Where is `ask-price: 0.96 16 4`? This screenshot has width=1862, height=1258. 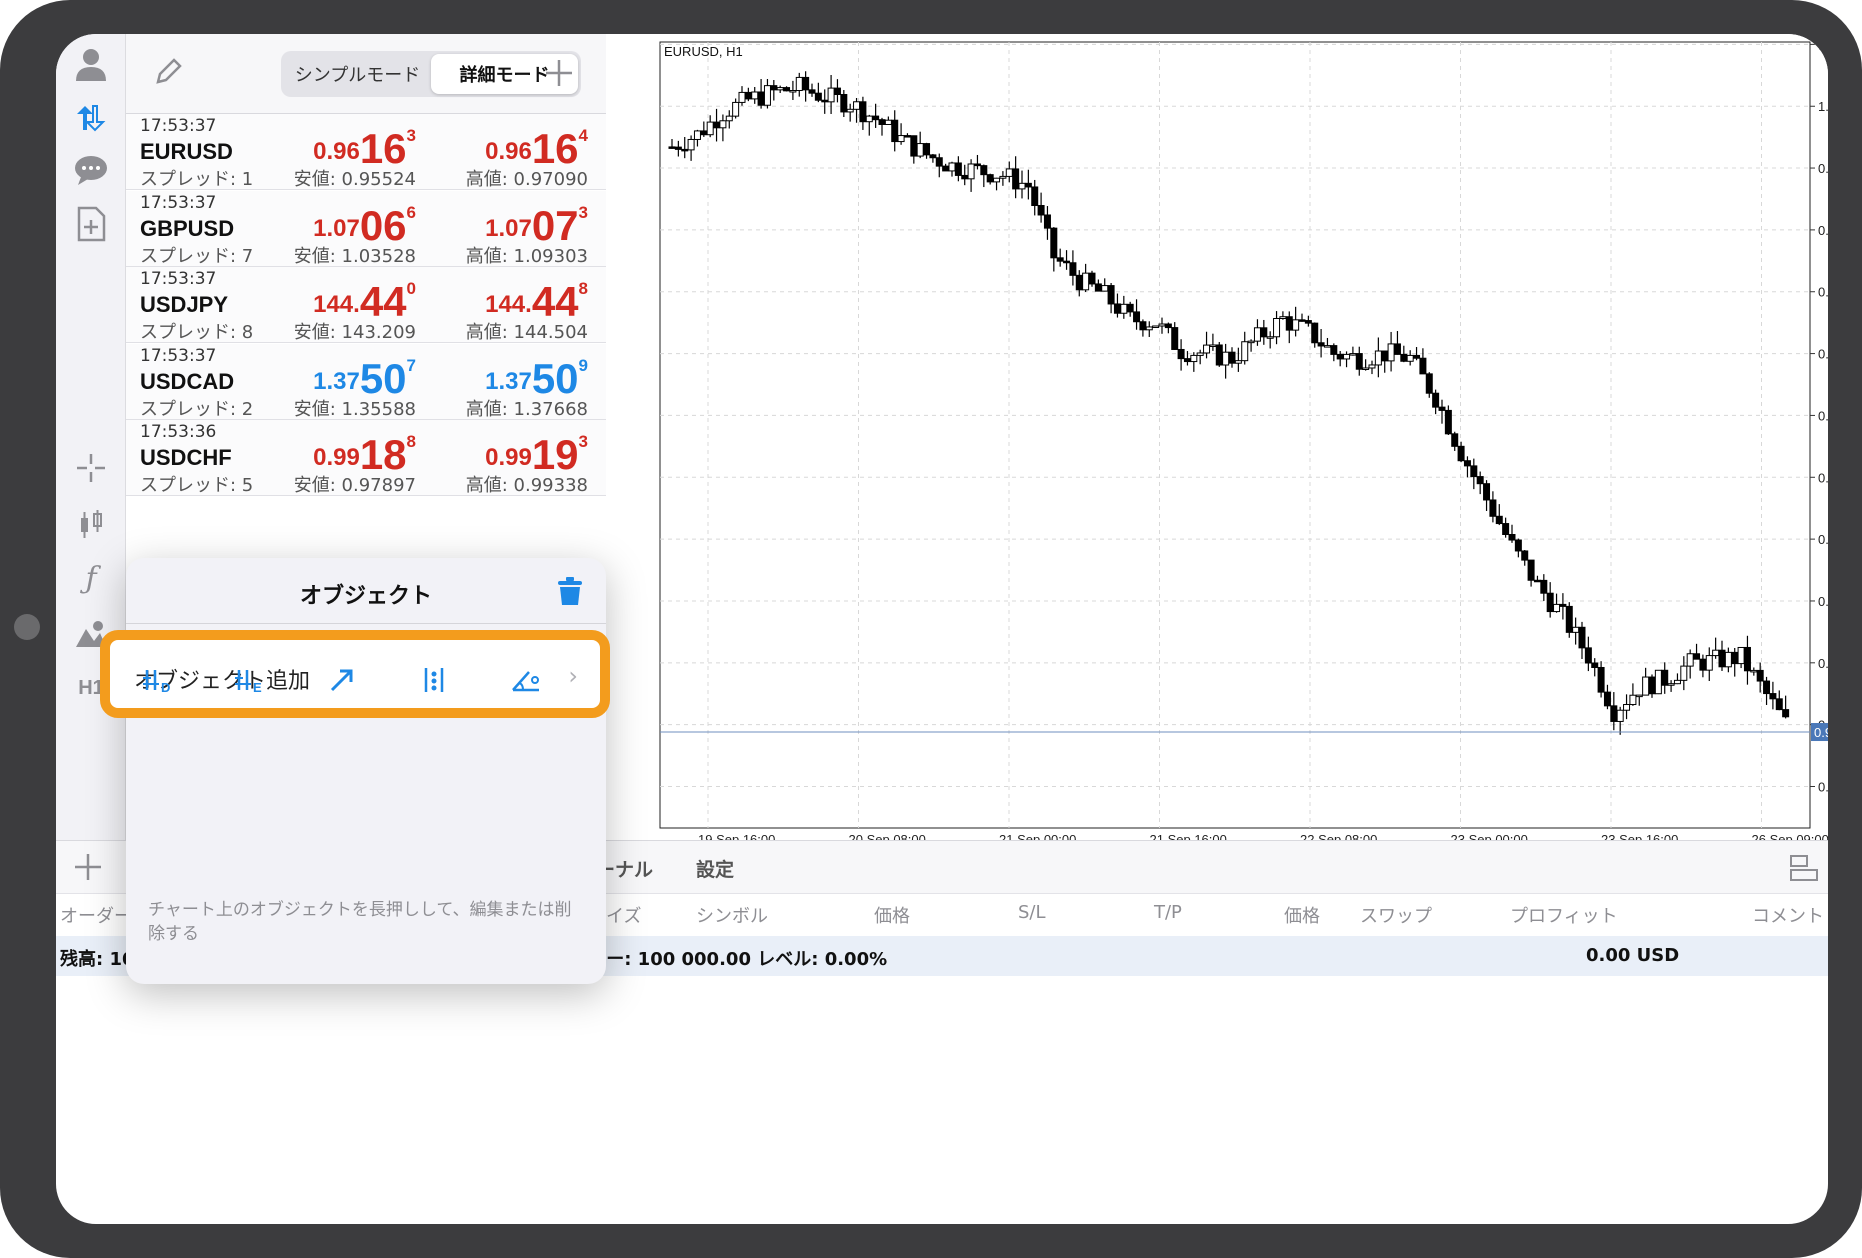 ask-price: 0.96 16 4 is located at coordinates (536, 147).